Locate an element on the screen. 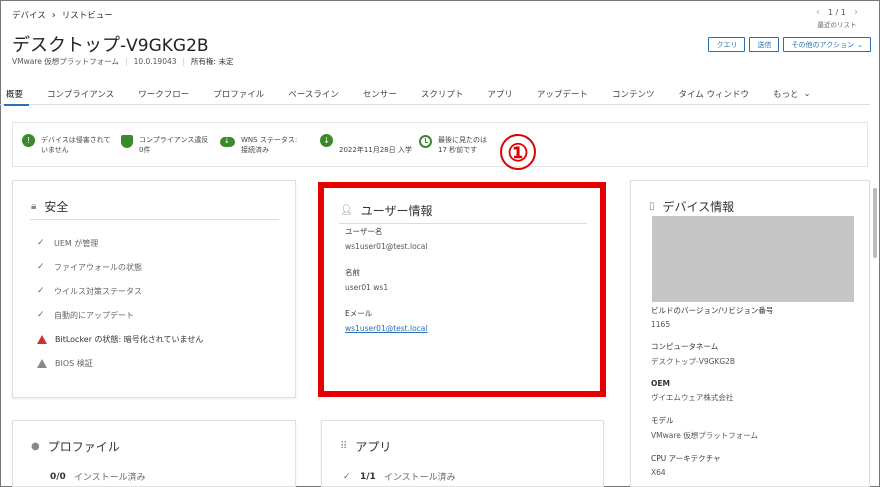 The image size is (880, 487). action-buttons: クエリ 送信 その他のアクション ⌄ is located at coordinates (789, 44).